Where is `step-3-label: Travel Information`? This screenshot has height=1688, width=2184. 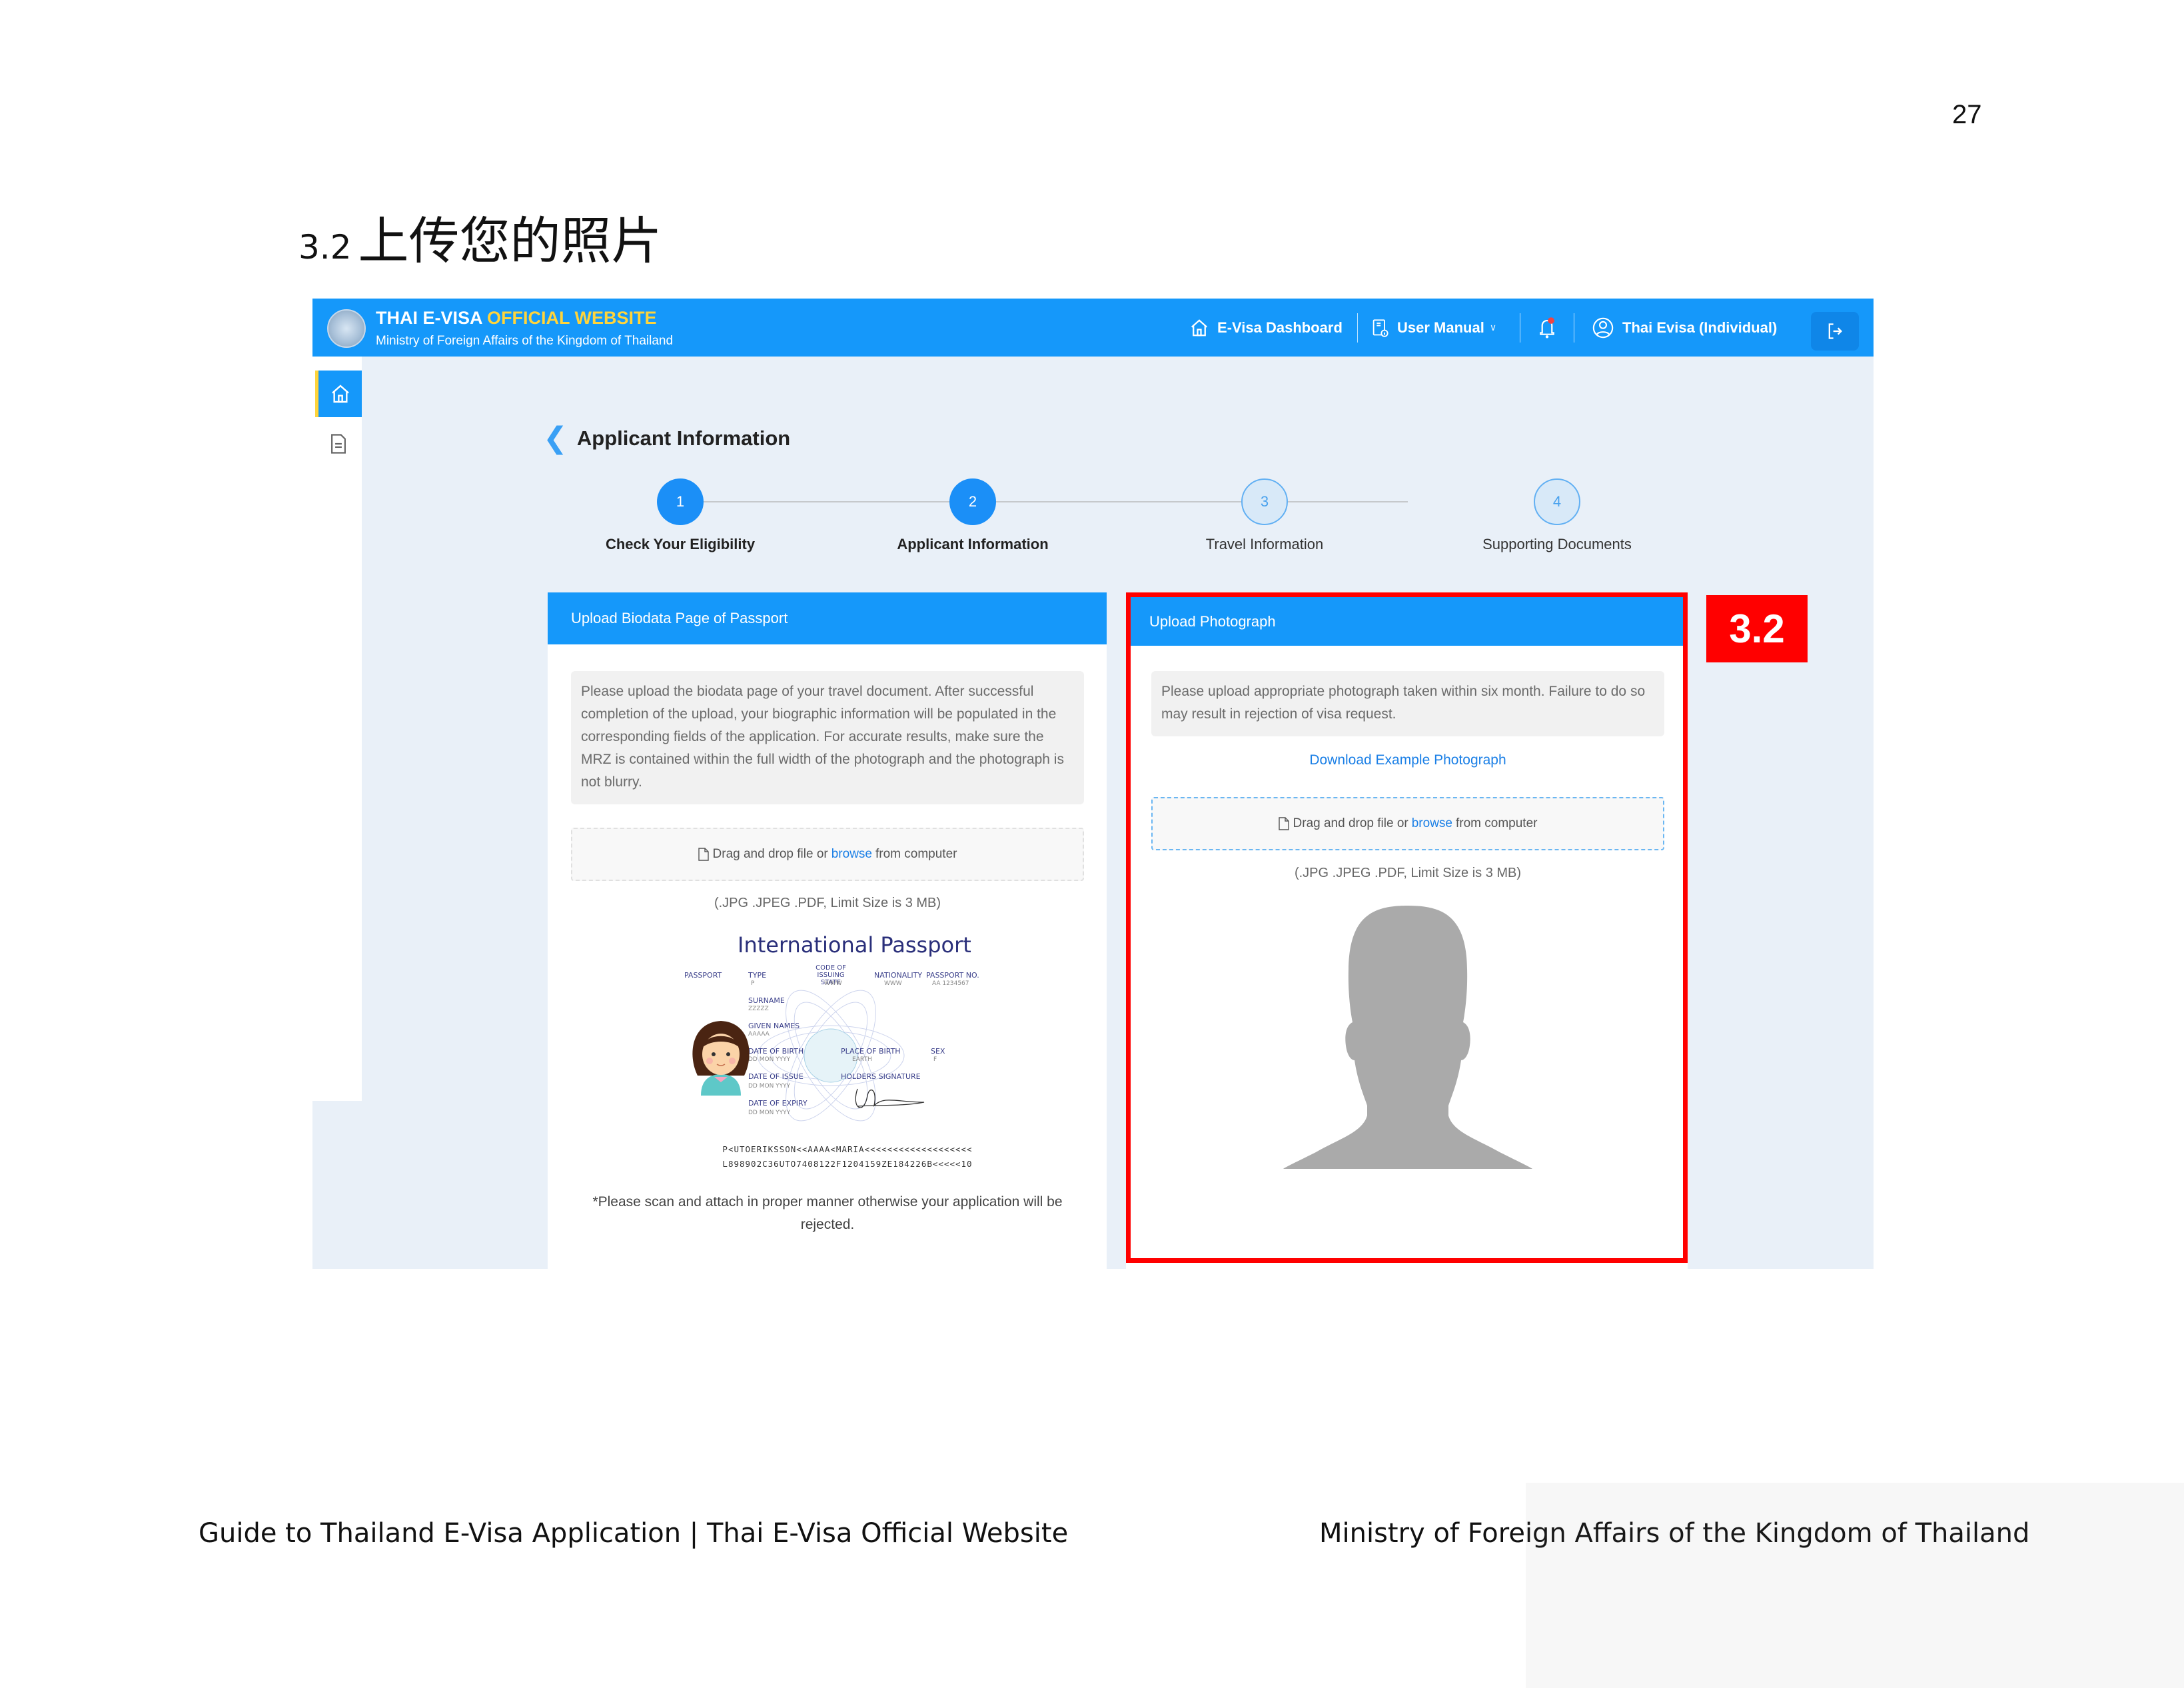
step-3-label: Travel Information is located at coordinates (1264, 544).